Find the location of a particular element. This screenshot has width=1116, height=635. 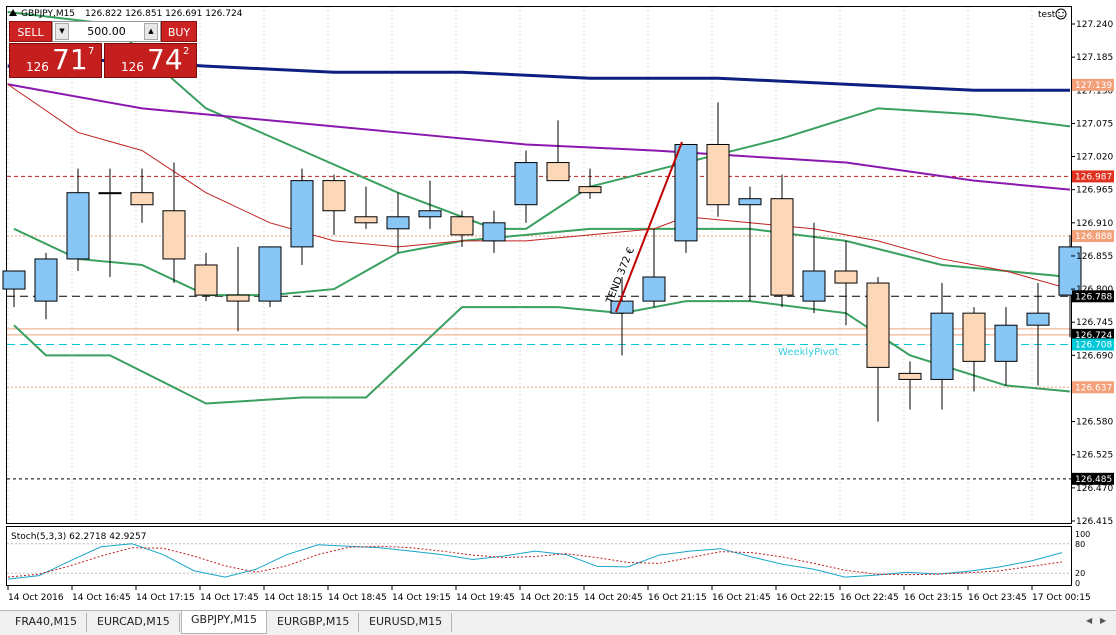

time-label: 16 Oct 23:45 is located at coordinates (997, 598).